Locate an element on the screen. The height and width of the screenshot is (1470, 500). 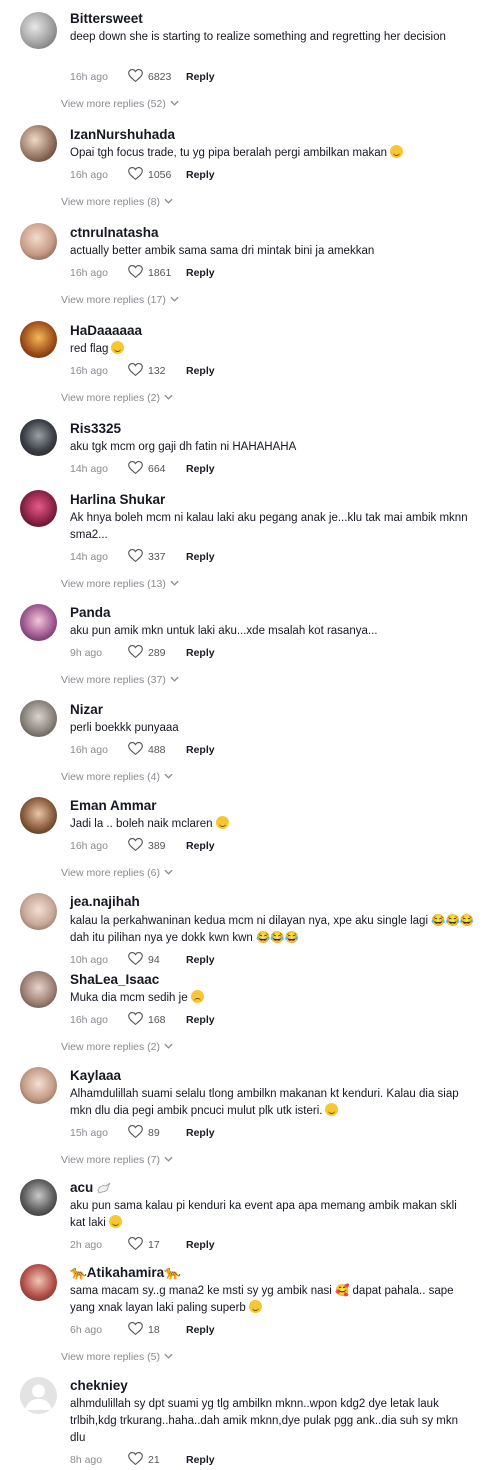
view-more-replies: View more replies (8) is located at coordinates (117, 201).